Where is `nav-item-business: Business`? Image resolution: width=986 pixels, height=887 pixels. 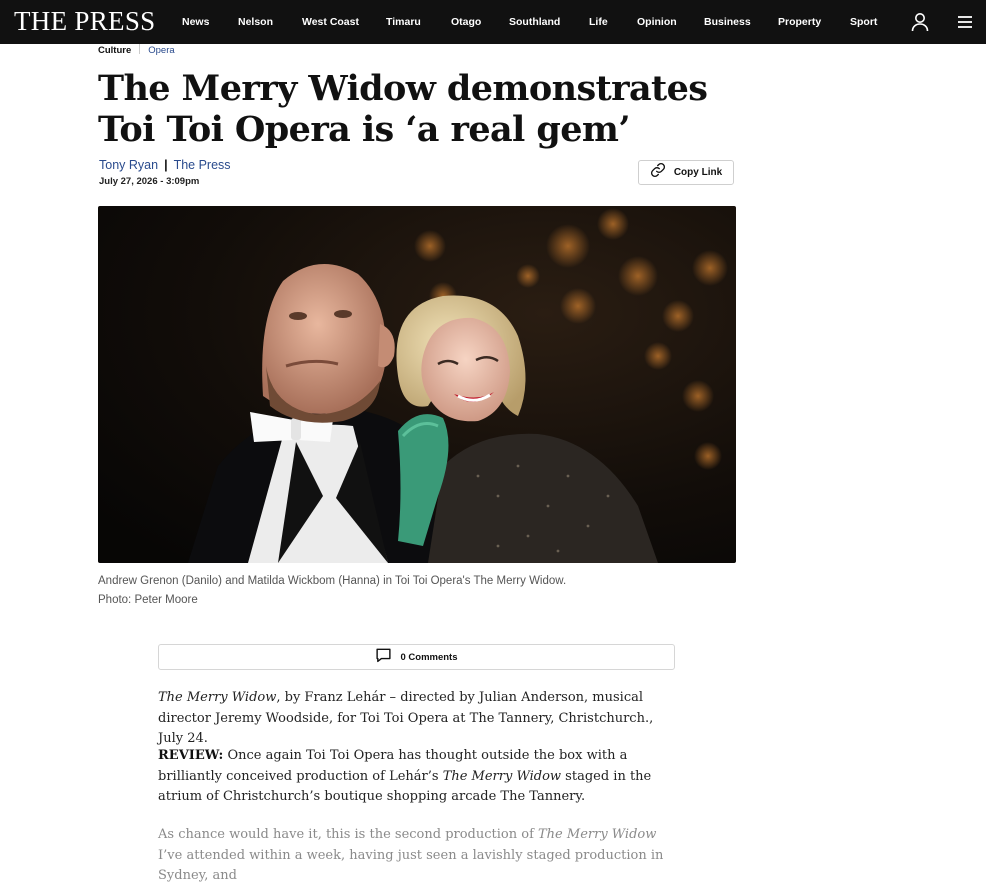 nav-item-business: Business is located at coordinates (727, 22).